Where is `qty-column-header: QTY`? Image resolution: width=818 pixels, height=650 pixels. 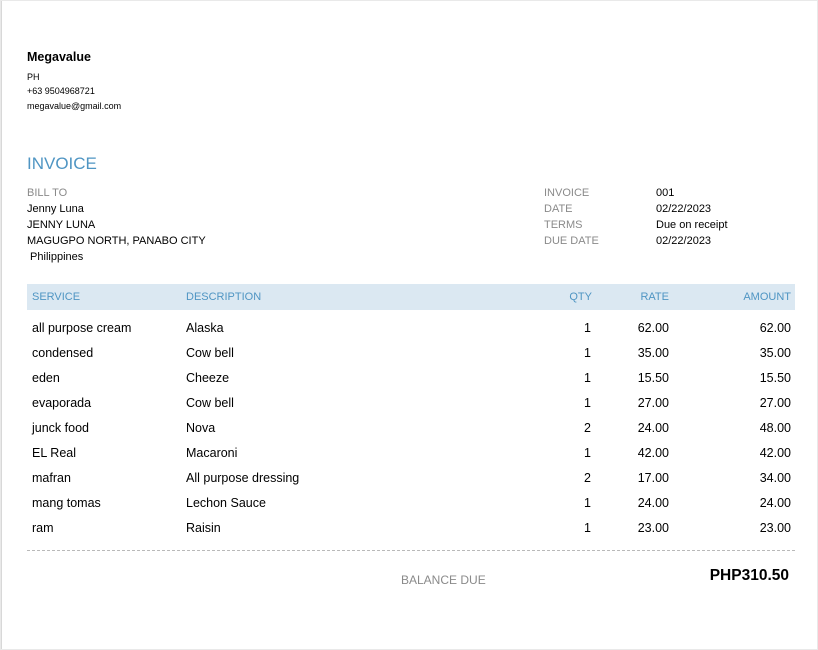 qty-column-header: QTY is located at coordinates (580, 297).